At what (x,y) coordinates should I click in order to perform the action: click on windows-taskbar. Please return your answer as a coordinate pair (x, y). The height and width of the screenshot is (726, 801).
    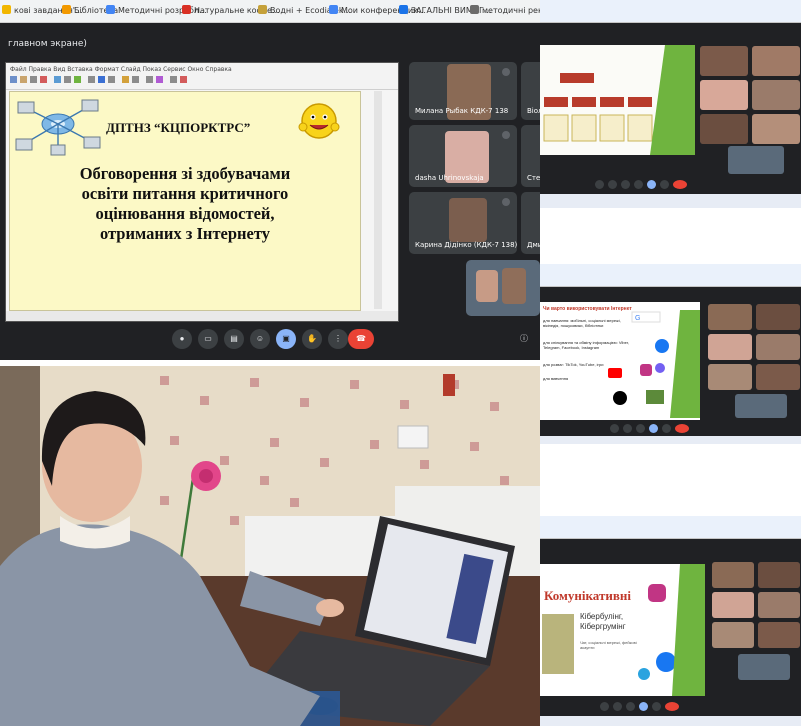
    Looking at the image, I should click on (670, 440).